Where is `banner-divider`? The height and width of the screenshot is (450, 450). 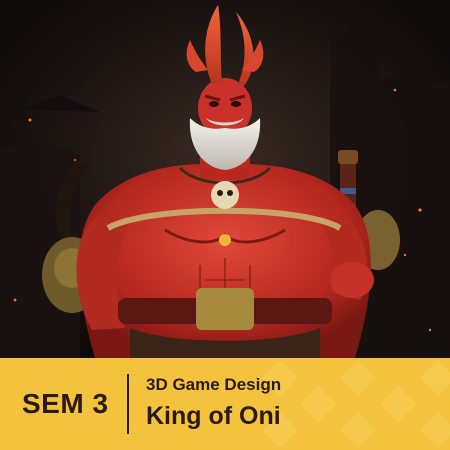 banner-divider is located at coordinates (128, 404).